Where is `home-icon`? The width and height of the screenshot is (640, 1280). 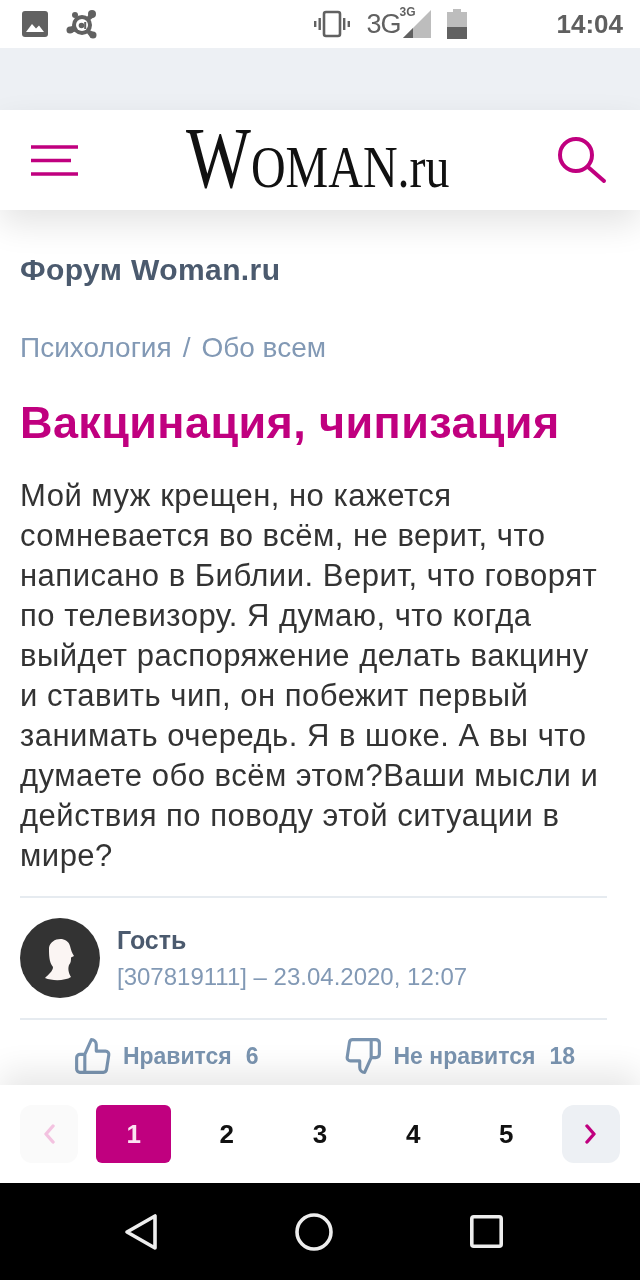 home-icon is located at coordinates (314, 1231).